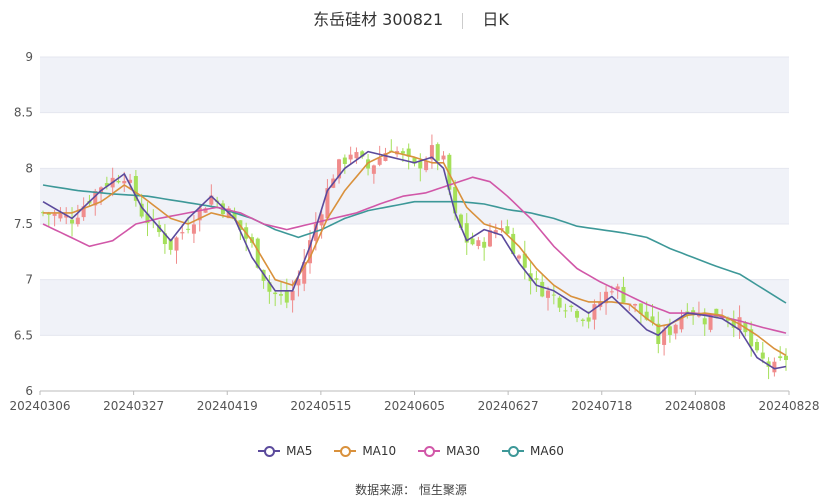 The height and width of the screenshot is (500, 822). What do you see at coordinates (23, 224) in the screenshot?
I see `y-tick-label: 7.5` at bounding box center [23, 224].